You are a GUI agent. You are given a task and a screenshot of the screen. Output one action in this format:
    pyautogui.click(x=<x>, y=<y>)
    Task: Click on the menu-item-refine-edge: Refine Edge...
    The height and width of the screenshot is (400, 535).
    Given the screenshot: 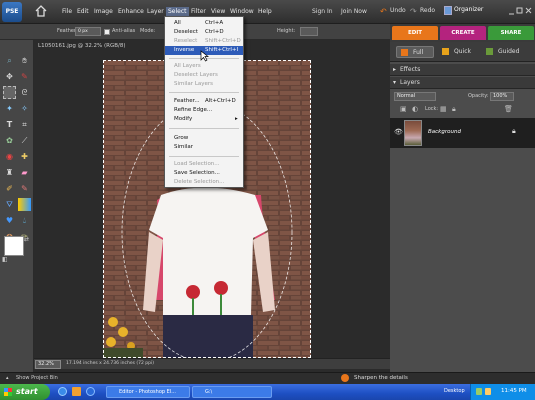 What is the action you would take?
    pyautogui.click(x=204, y=110)
    